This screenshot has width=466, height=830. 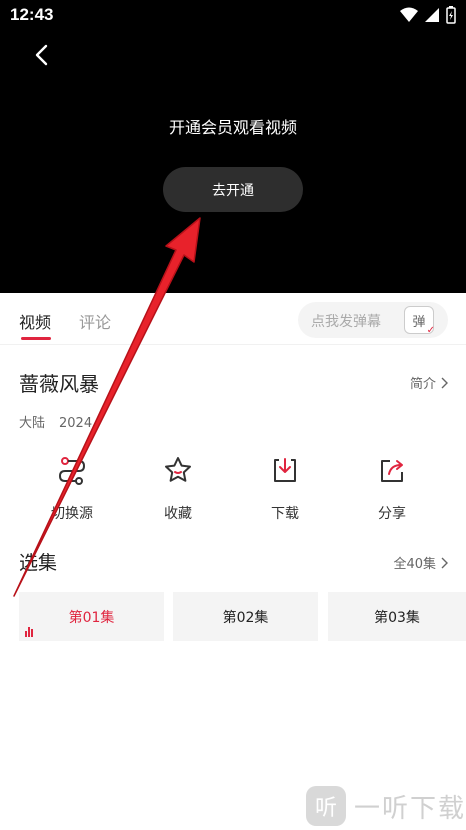 I want to click on signal-icon, so click(x=432, y=15).